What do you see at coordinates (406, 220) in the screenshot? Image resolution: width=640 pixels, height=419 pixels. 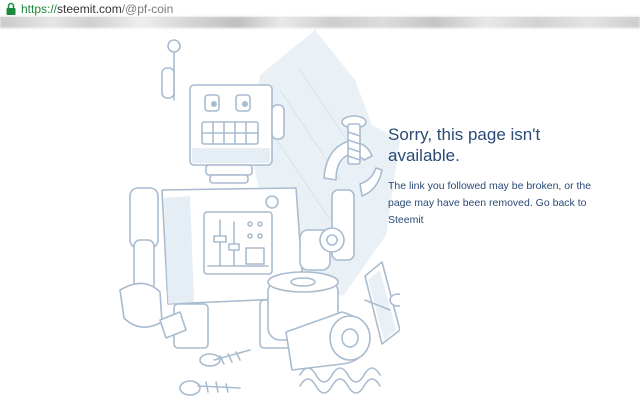 I see `go-back-link: Steemit` at bounding box center [406, 220].